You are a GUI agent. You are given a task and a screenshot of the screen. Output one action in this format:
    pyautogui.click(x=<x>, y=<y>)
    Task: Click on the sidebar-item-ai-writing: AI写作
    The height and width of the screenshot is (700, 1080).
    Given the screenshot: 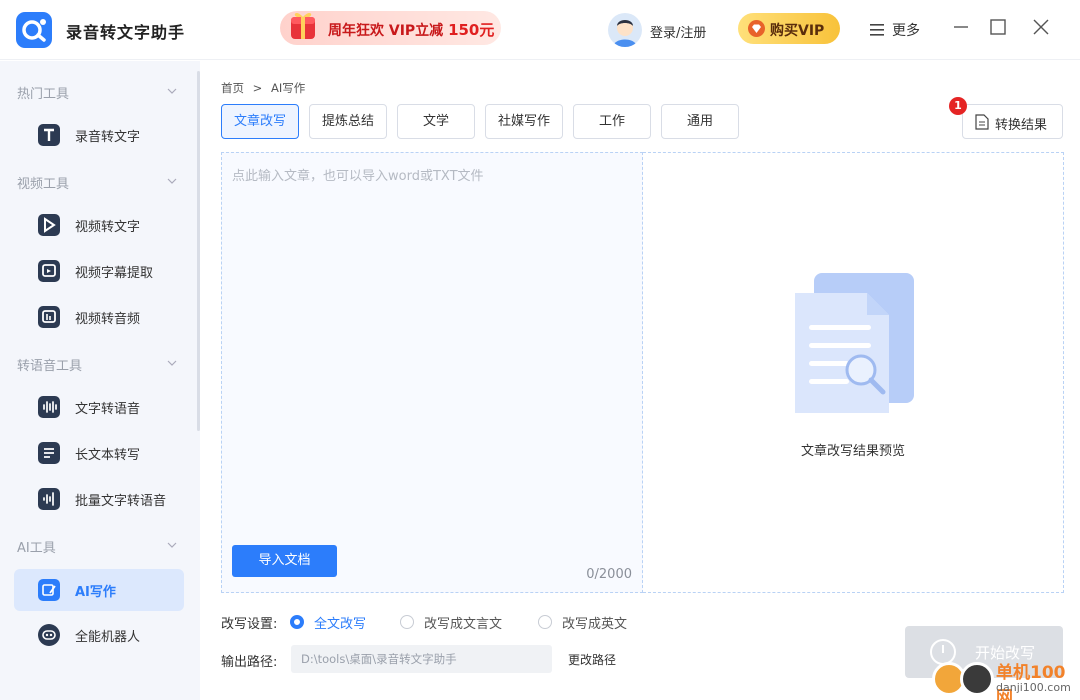 What is the action you would take?
    pyautogui.click(x=99, y=590)
    